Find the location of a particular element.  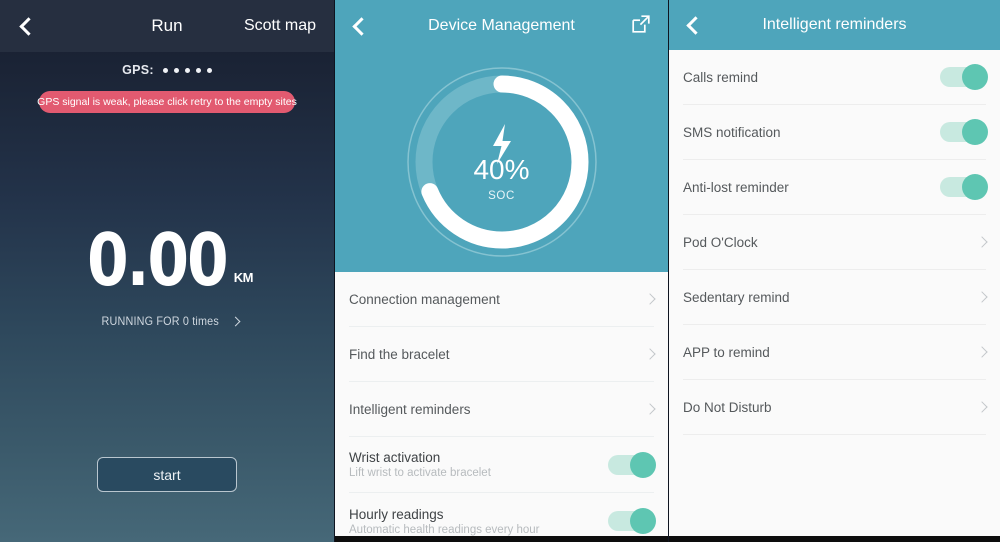

list-item-label: Intelligent reminders is located at coordinates (410, 409).